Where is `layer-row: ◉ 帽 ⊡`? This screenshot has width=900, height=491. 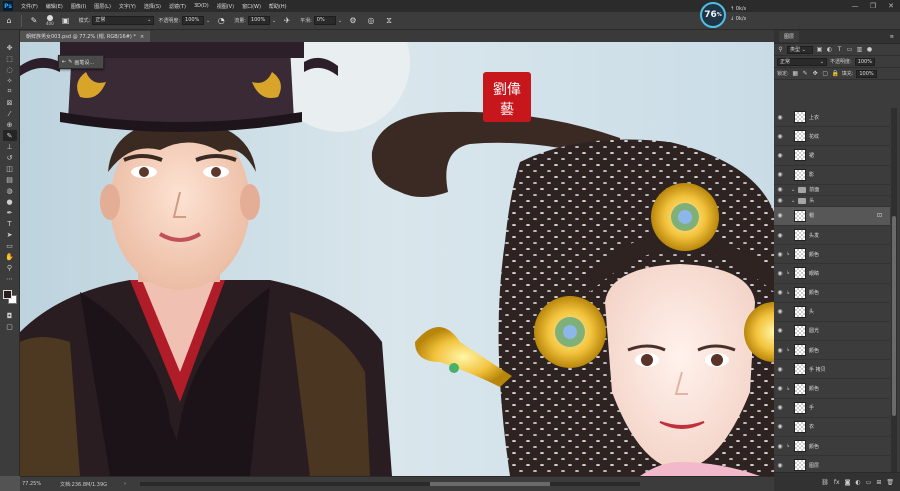
layer-row: ◉ 帽 ⊡ is located at coordinates (832, 216).